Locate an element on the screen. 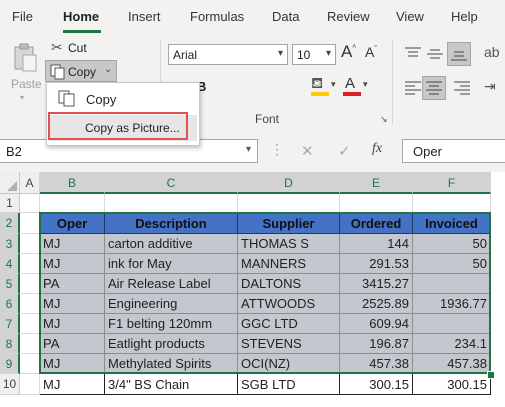 The image size is (505, 407). row-header-3: 3 is located at coordinates (10, 244).